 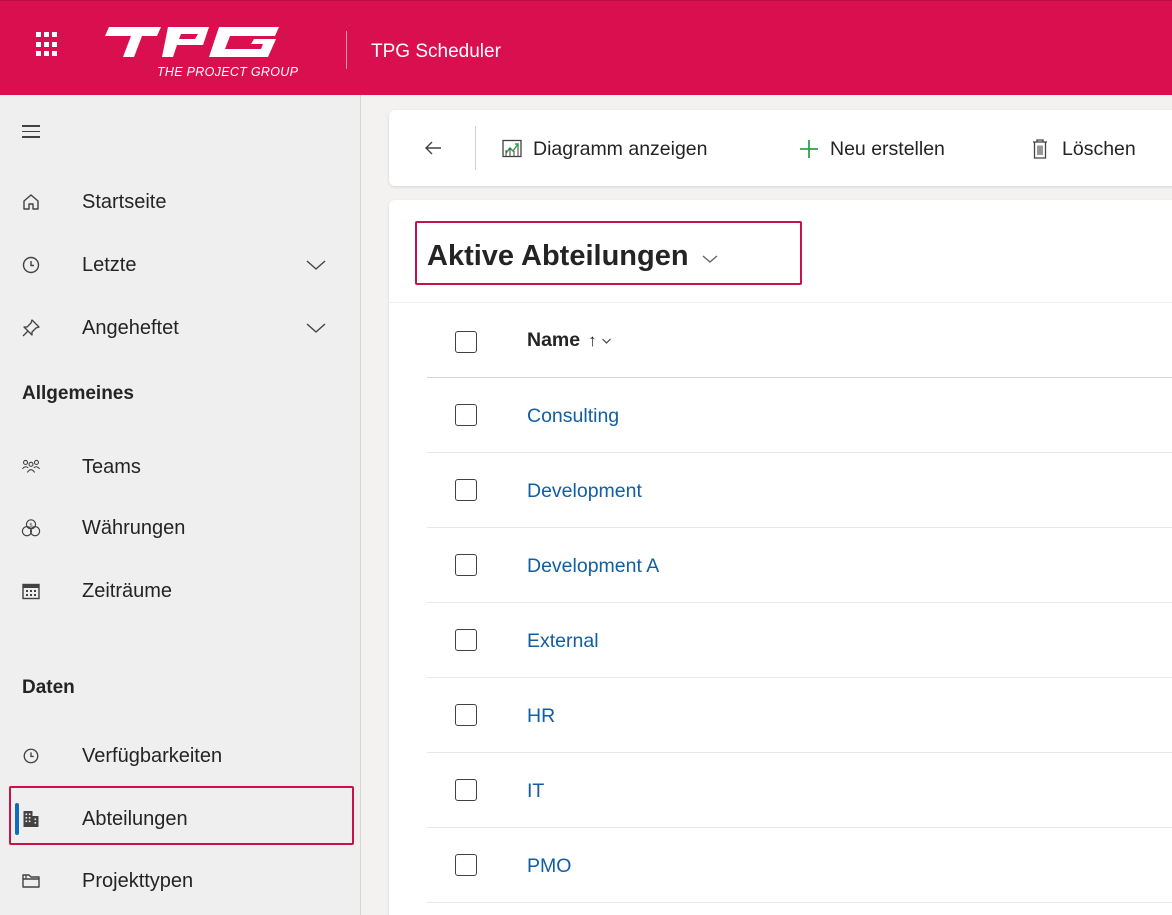 I want to click on show-chart-button: Diagramm anzeigen, so click(x=604, y=149).